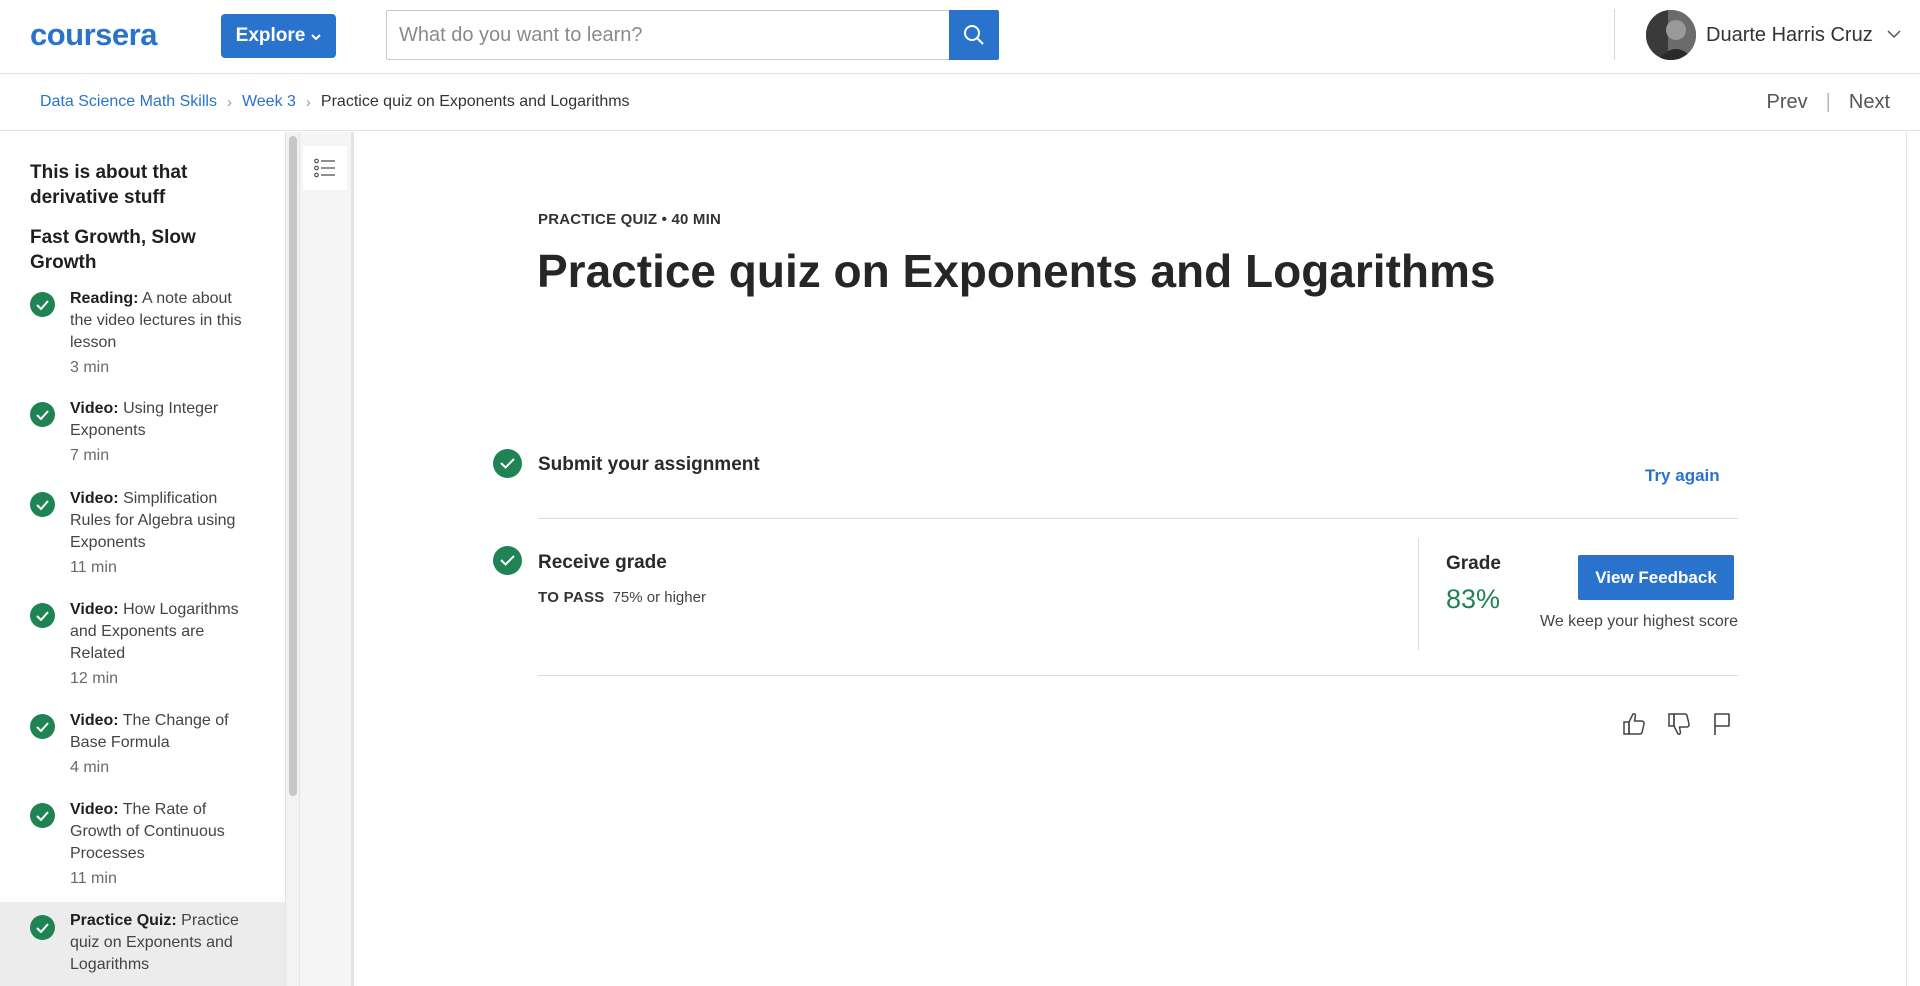 This screenshot has height=986, width=1920. Describe the element at coordinates (269, 102) in the screenshot. I see `breadcrumb-week: Week 3` at that location.